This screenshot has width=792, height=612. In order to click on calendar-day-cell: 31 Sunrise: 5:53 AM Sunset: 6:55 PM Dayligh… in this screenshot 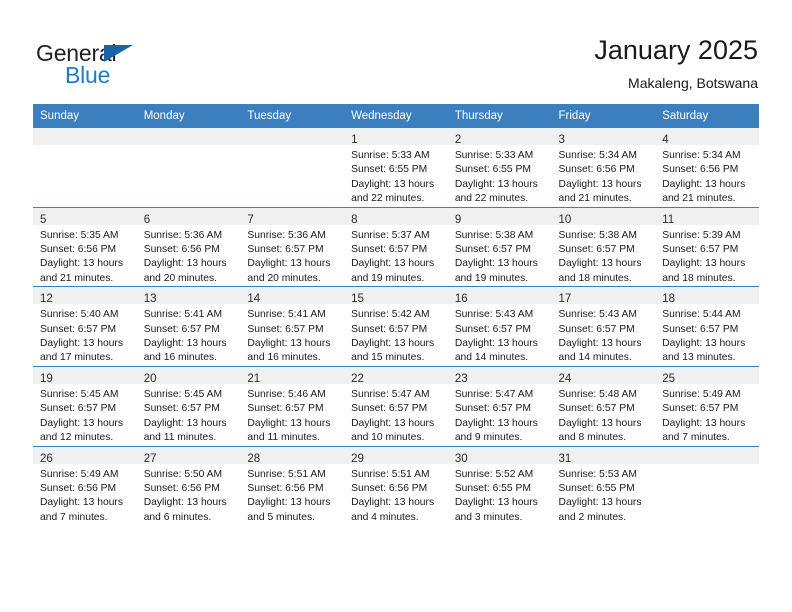, I will do `click(603, 485)`.